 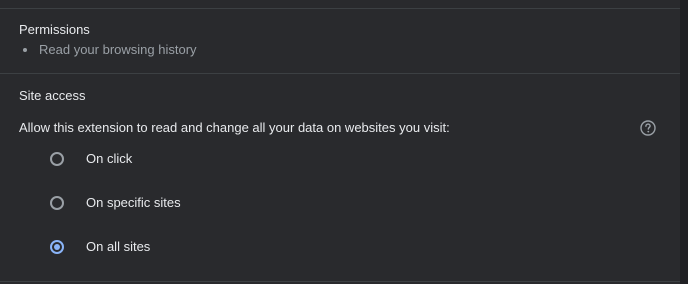 What do you see at coordinates (118, 246) in the screenshot?
I see `radio-label: On all sites` at bounding box center [118, 246].